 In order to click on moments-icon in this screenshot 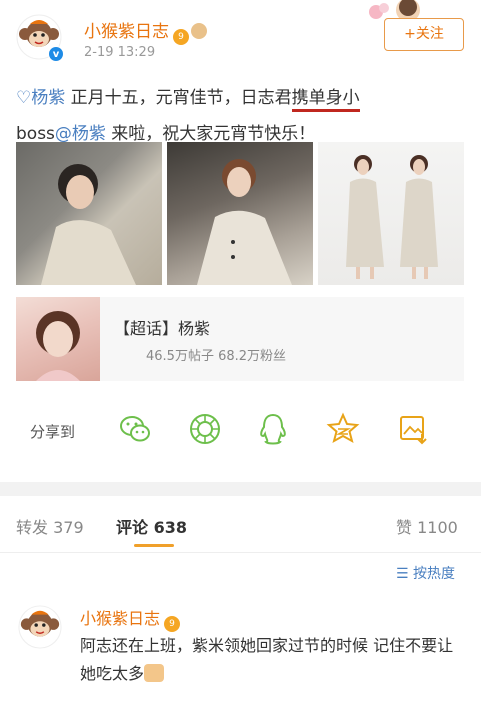, I will do `click(205, 429)`.